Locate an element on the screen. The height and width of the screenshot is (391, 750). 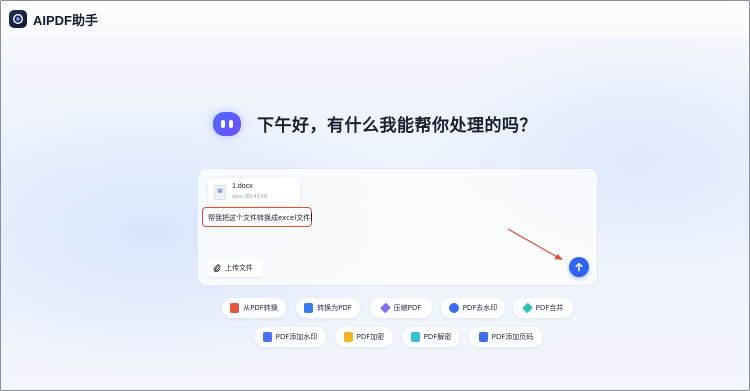
prompt-input: 帮我把这个文件转换成excel文件 is located at coordinates (257, 217).